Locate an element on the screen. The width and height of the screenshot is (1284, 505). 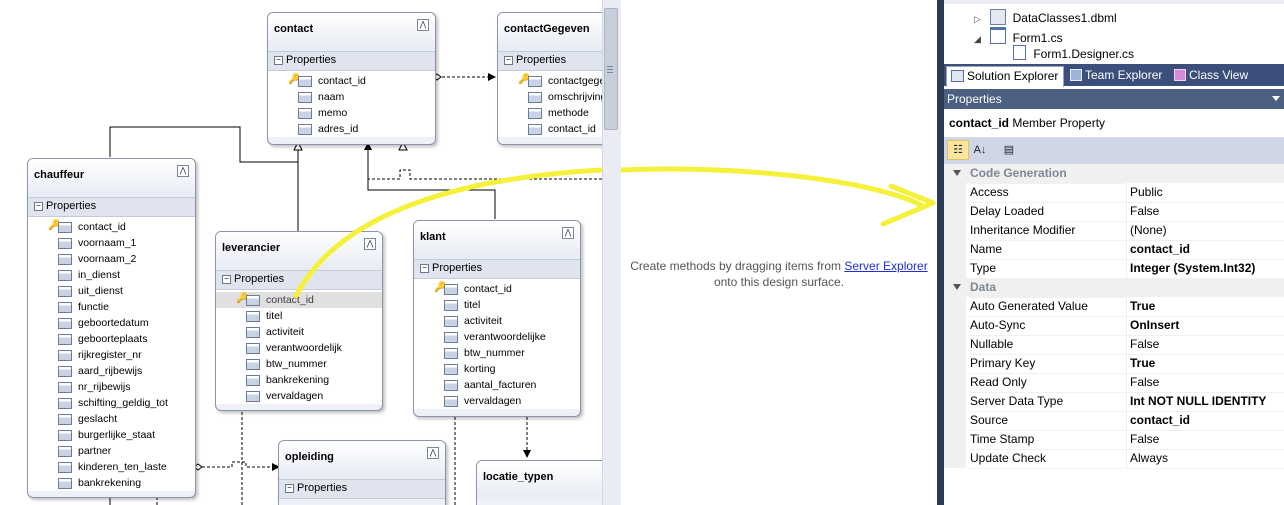
property-value: (None) is located at coordinates (1205, 231).